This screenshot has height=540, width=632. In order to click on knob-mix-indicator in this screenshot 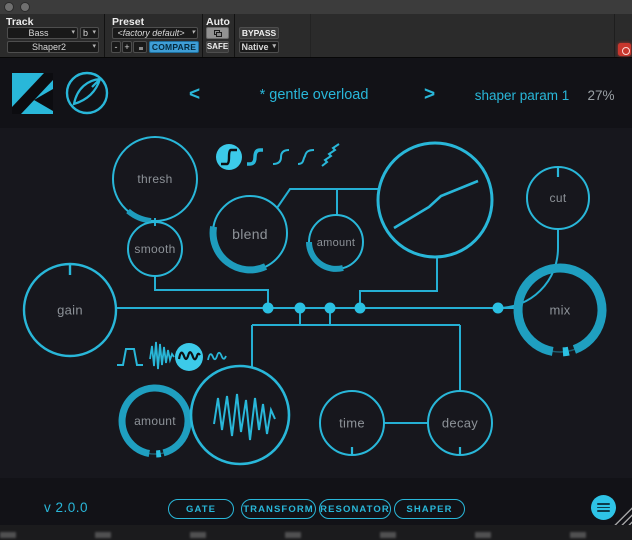, I will do `click(566, 351)`.